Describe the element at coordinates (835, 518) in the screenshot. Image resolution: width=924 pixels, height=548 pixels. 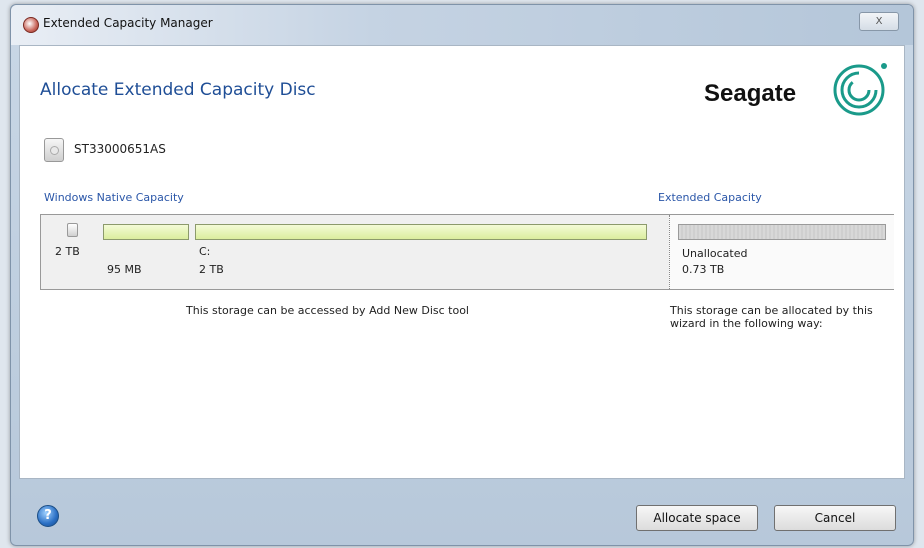
I see `cancel-button: Cancel` at that location.